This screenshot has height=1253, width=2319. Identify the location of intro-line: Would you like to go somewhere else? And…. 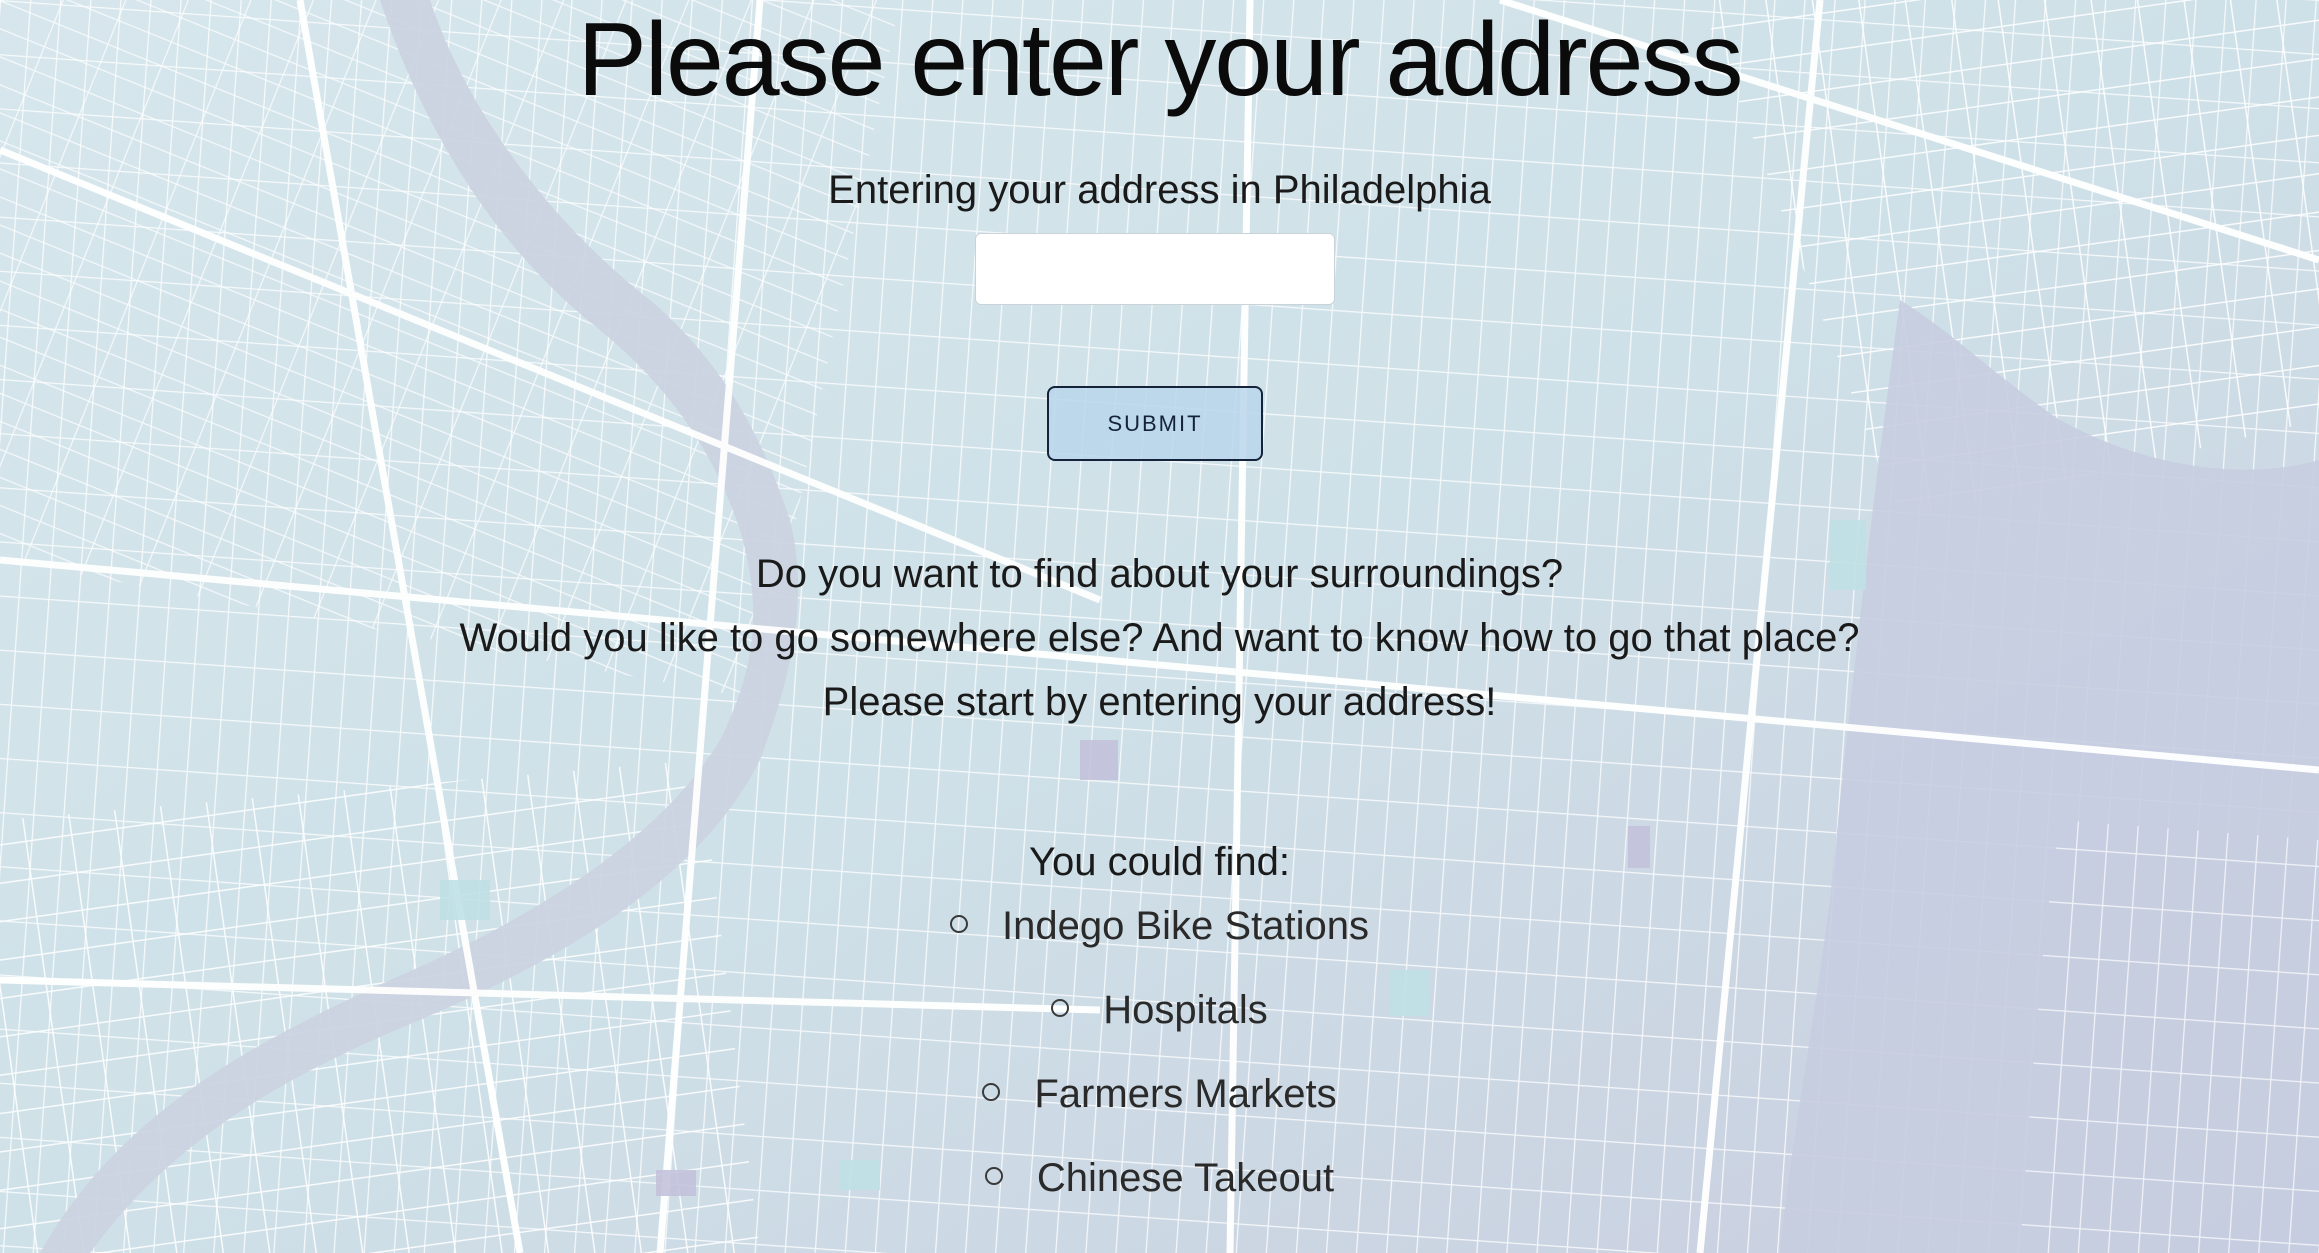
(1159, 638).